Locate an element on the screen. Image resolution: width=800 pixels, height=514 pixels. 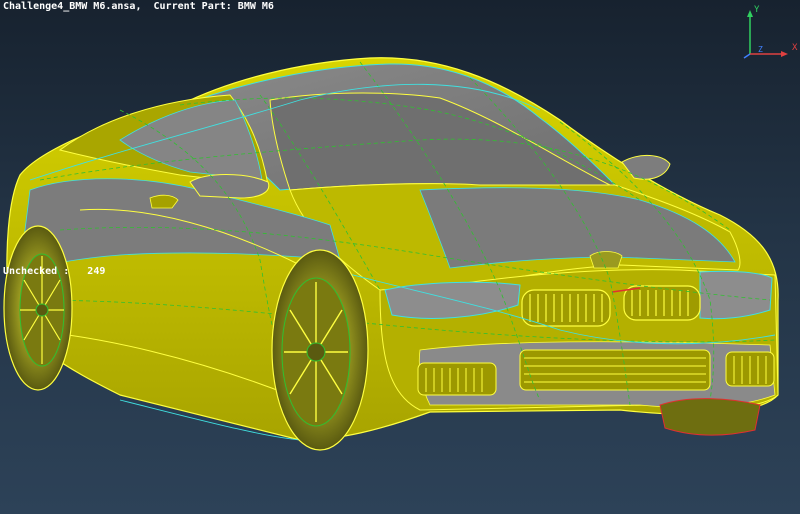
far-wheel is located at coordinates (710, 417).